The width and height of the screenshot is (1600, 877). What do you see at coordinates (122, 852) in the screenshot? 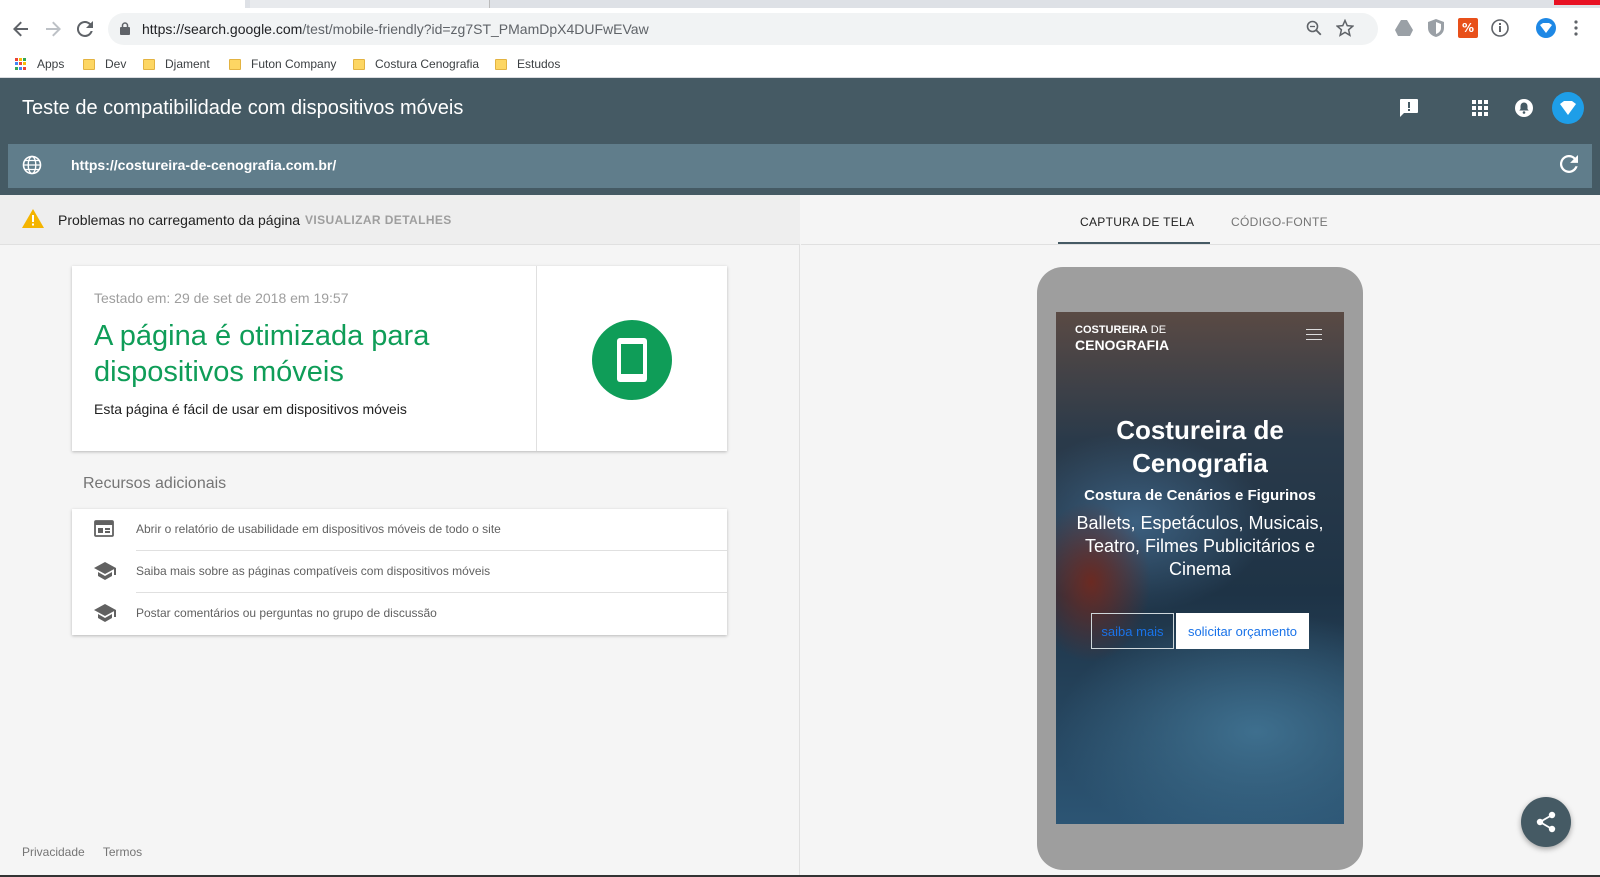
I see `terms-link: Termos` at bounding box center [122, 852].